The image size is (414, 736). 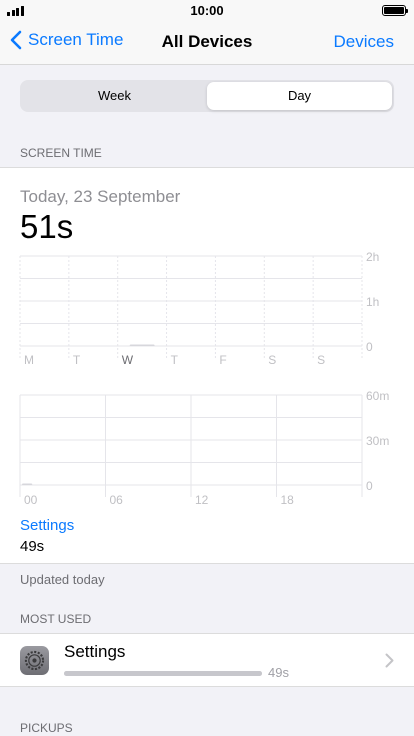 What do you see at coordinates (202, 500) in the screenshot?
I see `x-tick-label: 12` at bounding box center [202, 500].